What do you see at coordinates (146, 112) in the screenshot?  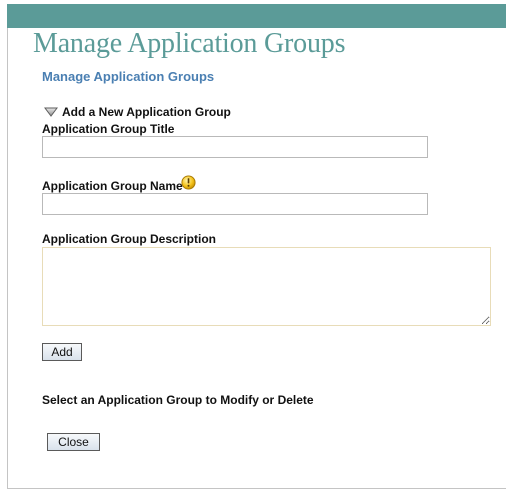 I see `add-group-toggle-label: Add a New Application Group` at bounding box center [146, 112].